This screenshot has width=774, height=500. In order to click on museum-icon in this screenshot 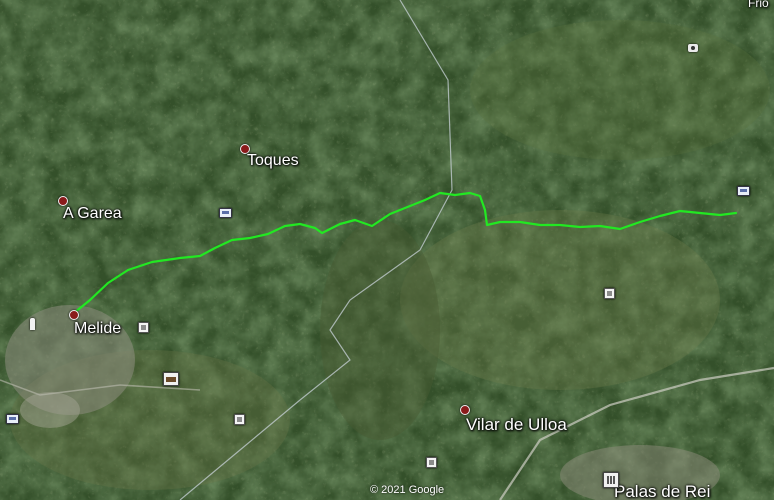, I will do `click(611, 480)`.